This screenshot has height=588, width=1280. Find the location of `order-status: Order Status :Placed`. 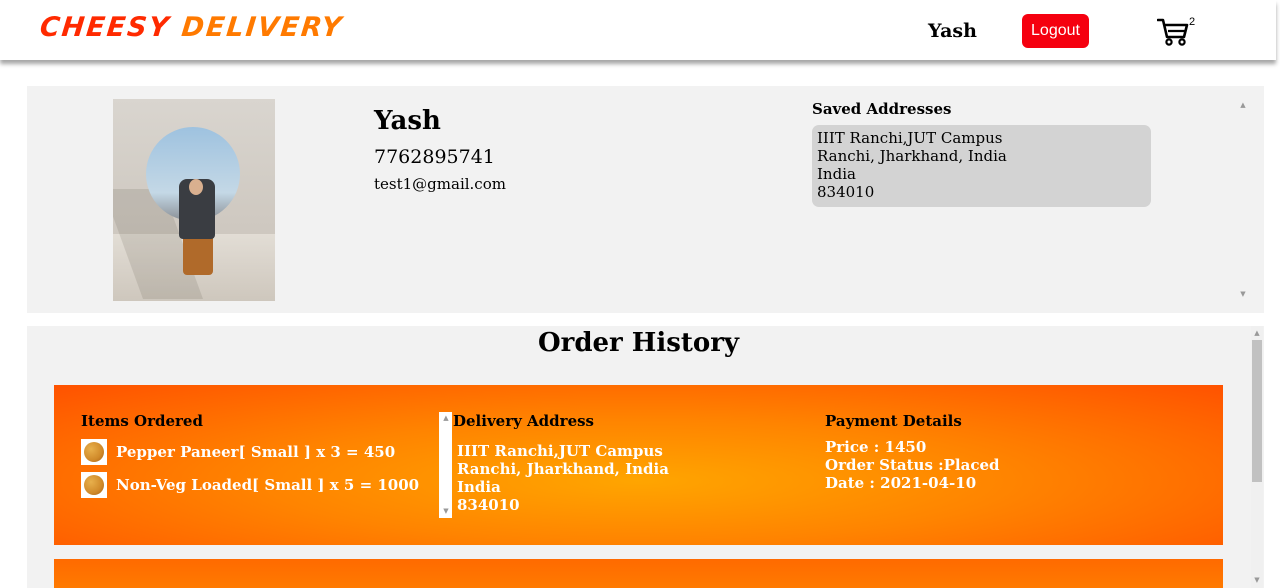

order-status: Order Status :Placed is located at coordinates (912, 465).